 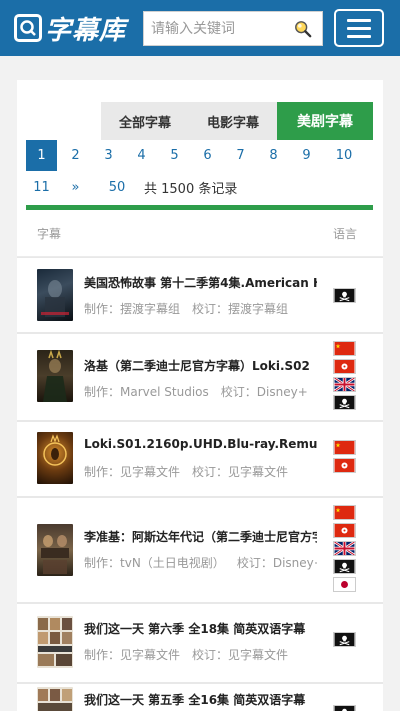 I want to click on tab-all-subtitles: 全部字幕, so click(x=145, y=121).